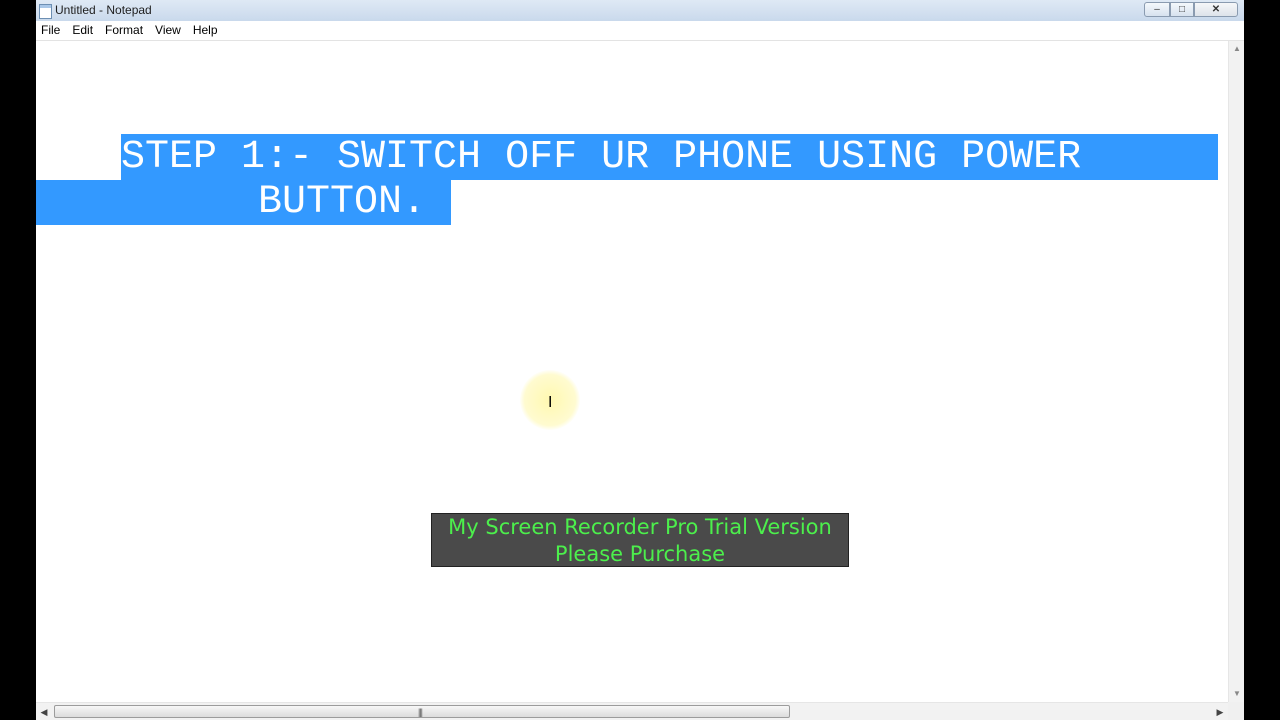 The height and width of the screenshot is (720, 1280). I want to click on scroll-grip-icon: |||, so click(420, 712).